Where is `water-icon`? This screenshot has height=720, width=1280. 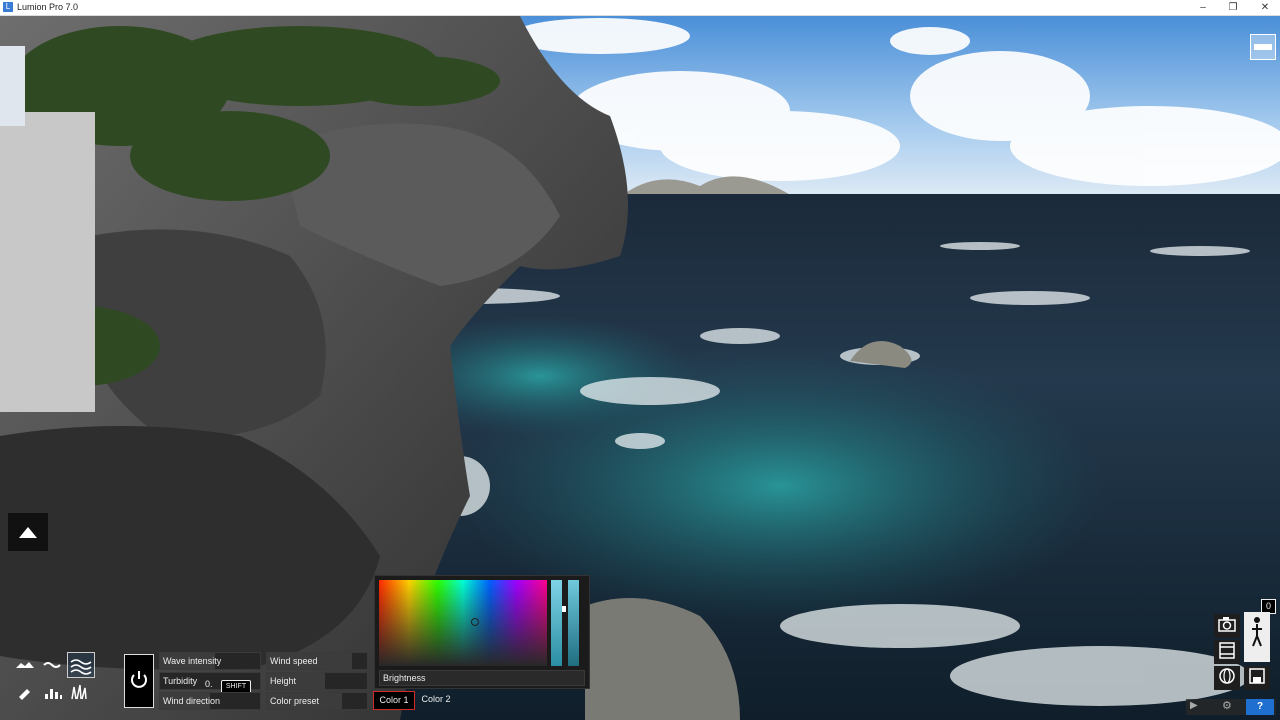 water-icon is located at coordinates (81, 667).